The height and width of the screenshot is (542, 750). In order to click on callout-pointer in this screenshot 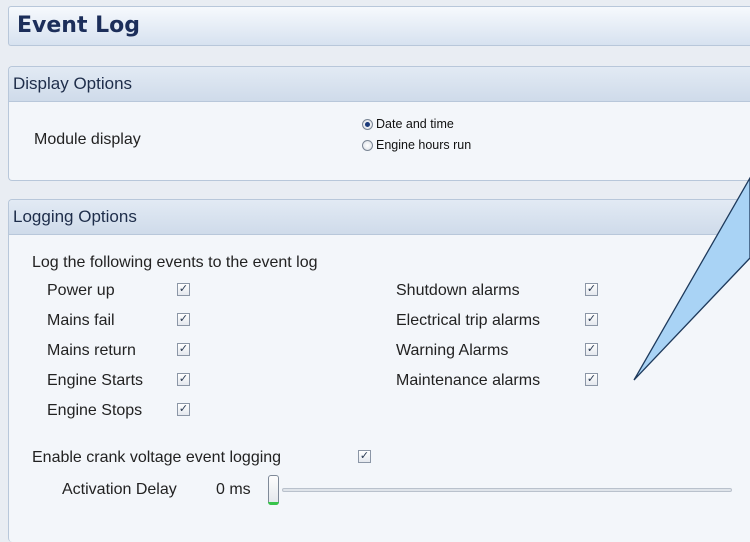, I will do `click(691, 278)`.